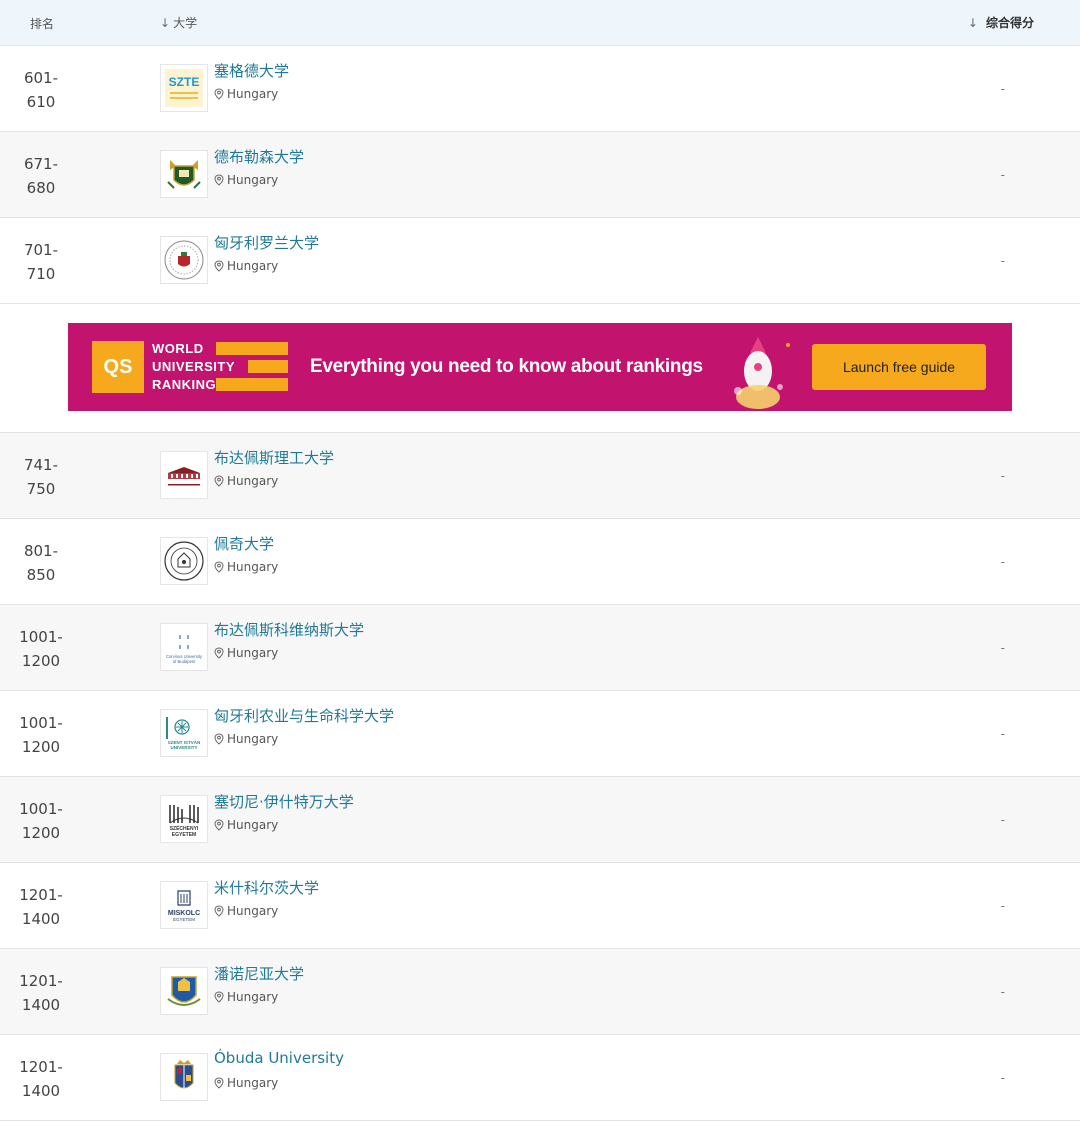 The image size is (1080, 1121). I want to click on table-row: 1201- 1400 潘诺尼亚大学 Hungary -, so click(540, 992).